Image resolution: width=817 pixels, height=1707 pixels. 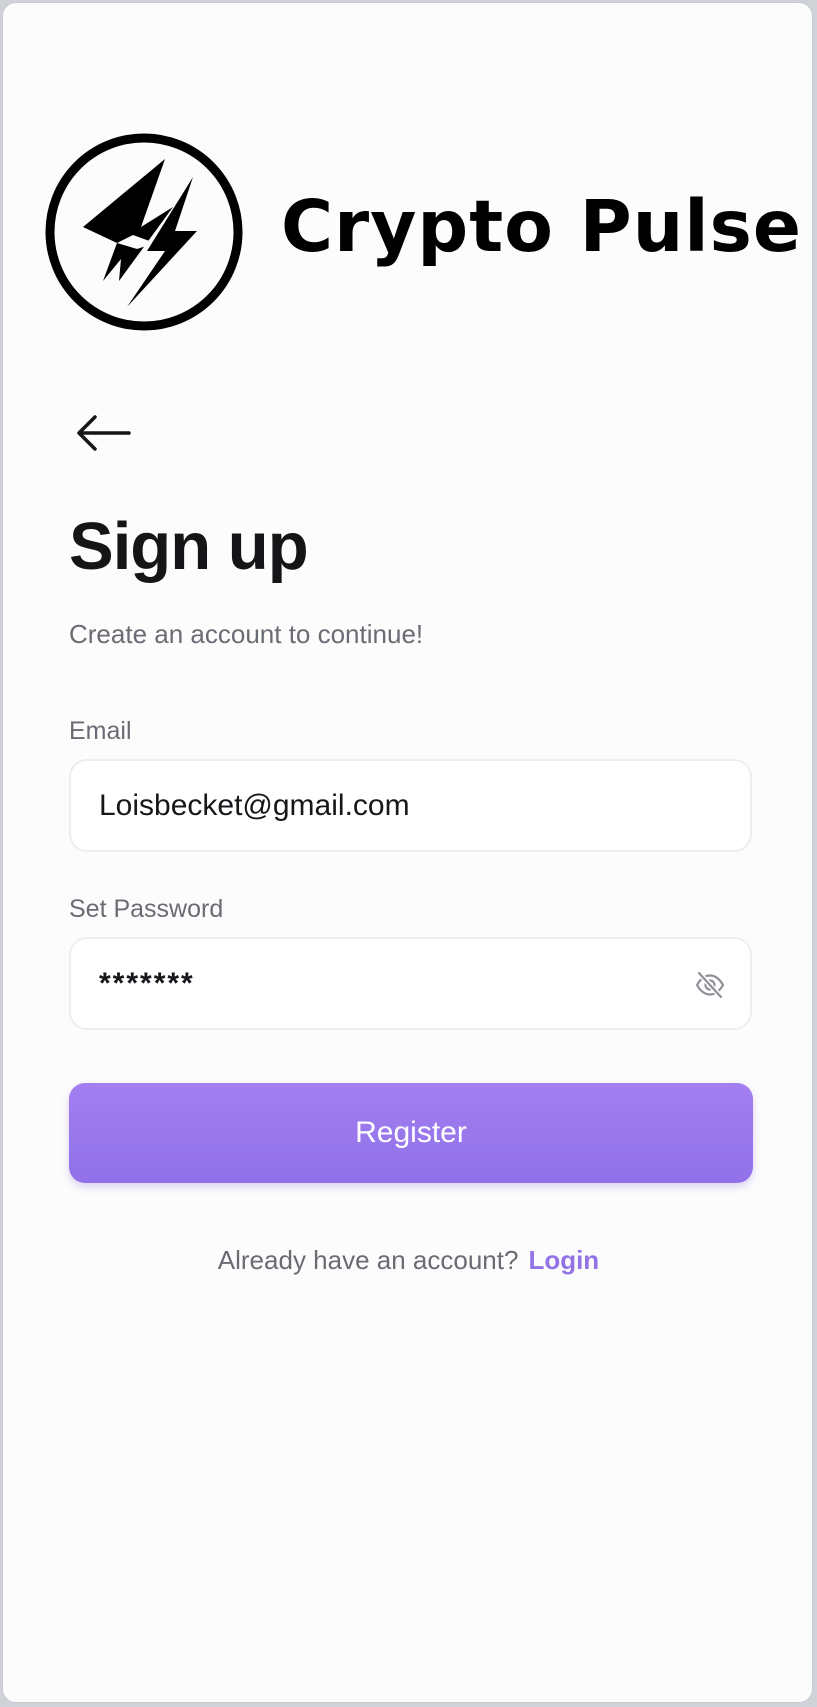 I want to click on login-prompt: Already have an account? Login, so click(x=407, y=1260).